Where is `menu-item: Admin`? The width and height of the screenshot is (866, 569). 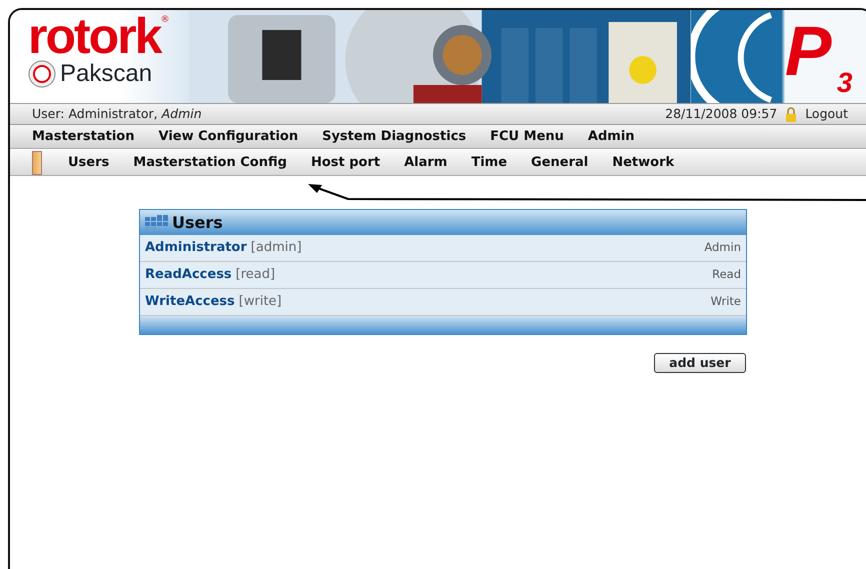 menu-item: Admin is located at coordinates (611, 136).